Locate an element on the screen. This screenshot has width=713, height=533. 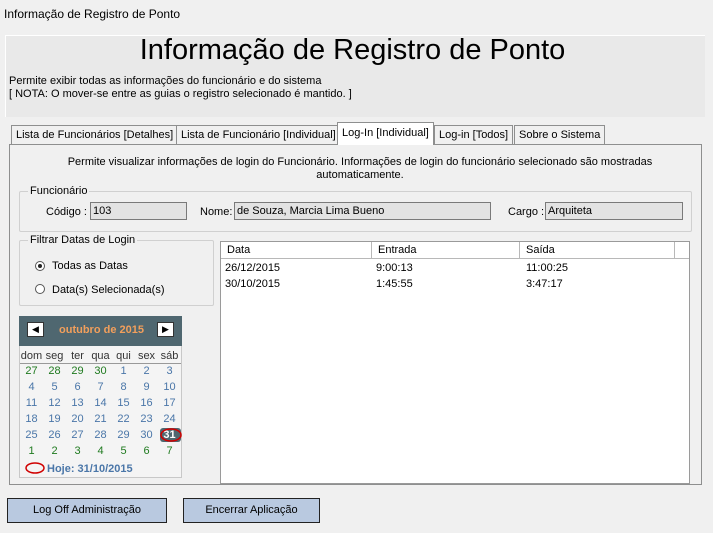
chevron-left-icon: ◀ is located at coordinates (35, 329).